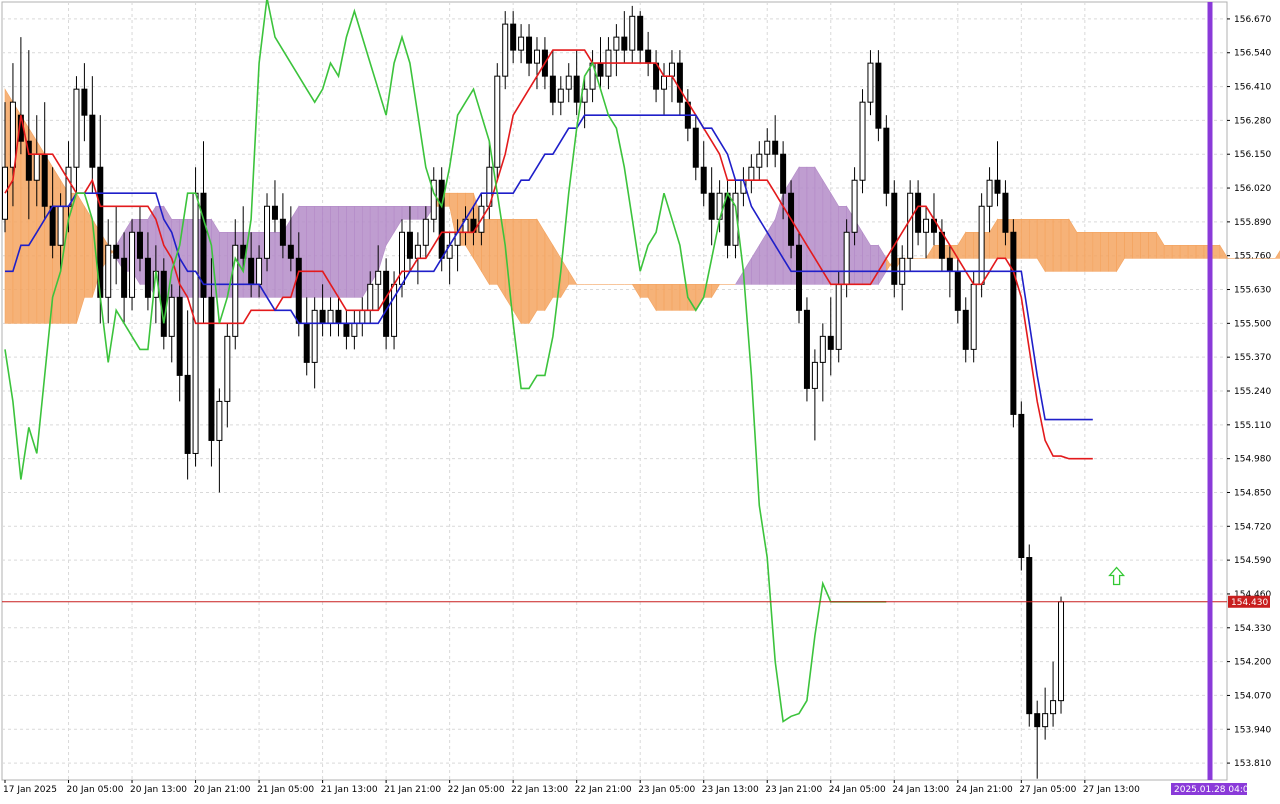 The width and height of the screenshot is (1280, 804). I want to click on price-tick-label: 156.410, so click(1252, 88).